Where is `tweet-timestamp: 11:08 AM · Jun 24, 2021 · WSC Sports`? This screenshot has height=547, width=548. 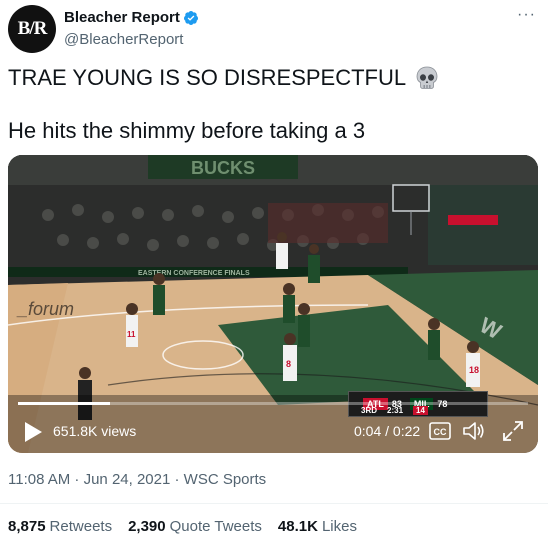
tweet-timestamp: 11:08 AM · Jun 24, 2021 · WSC Sports is located at coordinates (137, 479).